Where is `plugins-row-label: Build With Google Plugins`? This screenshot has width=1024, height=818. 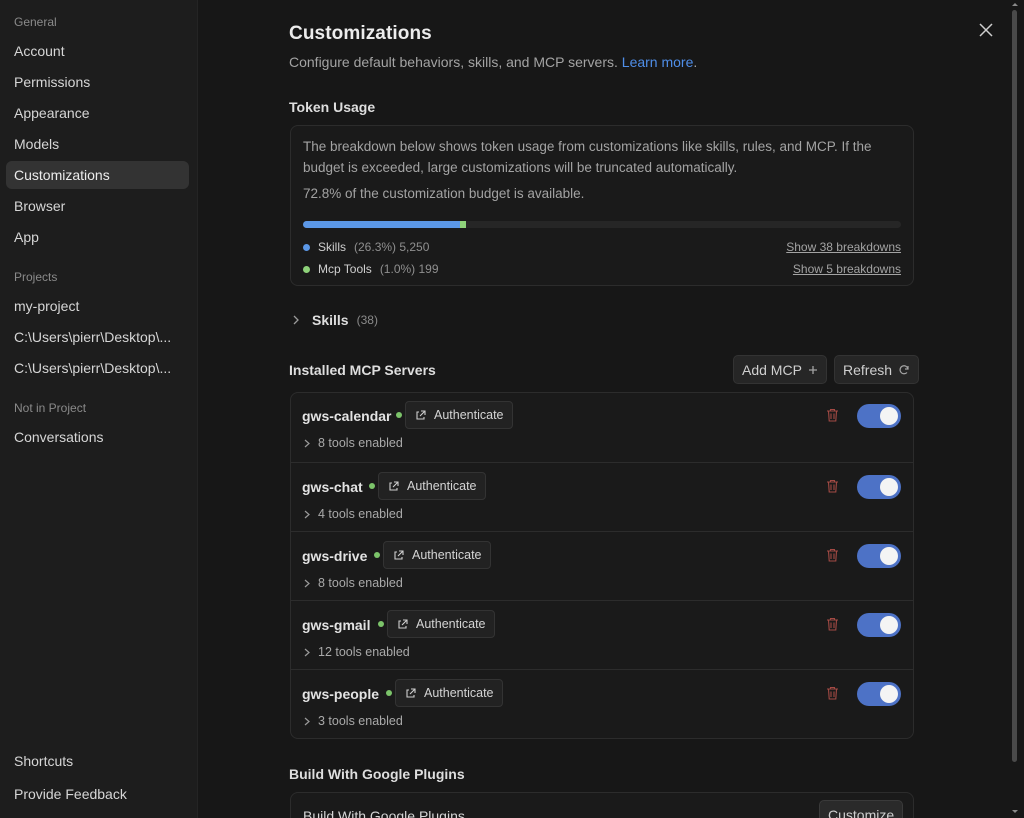
plugins-row-label: Build With Google Plugins is located at coordinates (384, 813).